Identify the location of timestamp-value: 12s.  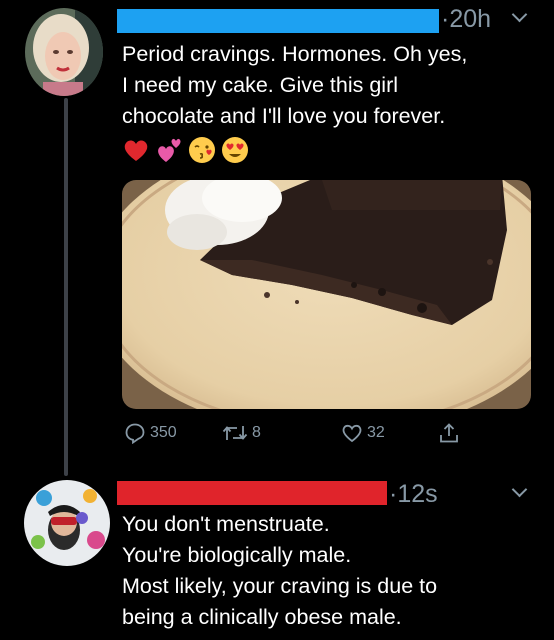
(417, 494).